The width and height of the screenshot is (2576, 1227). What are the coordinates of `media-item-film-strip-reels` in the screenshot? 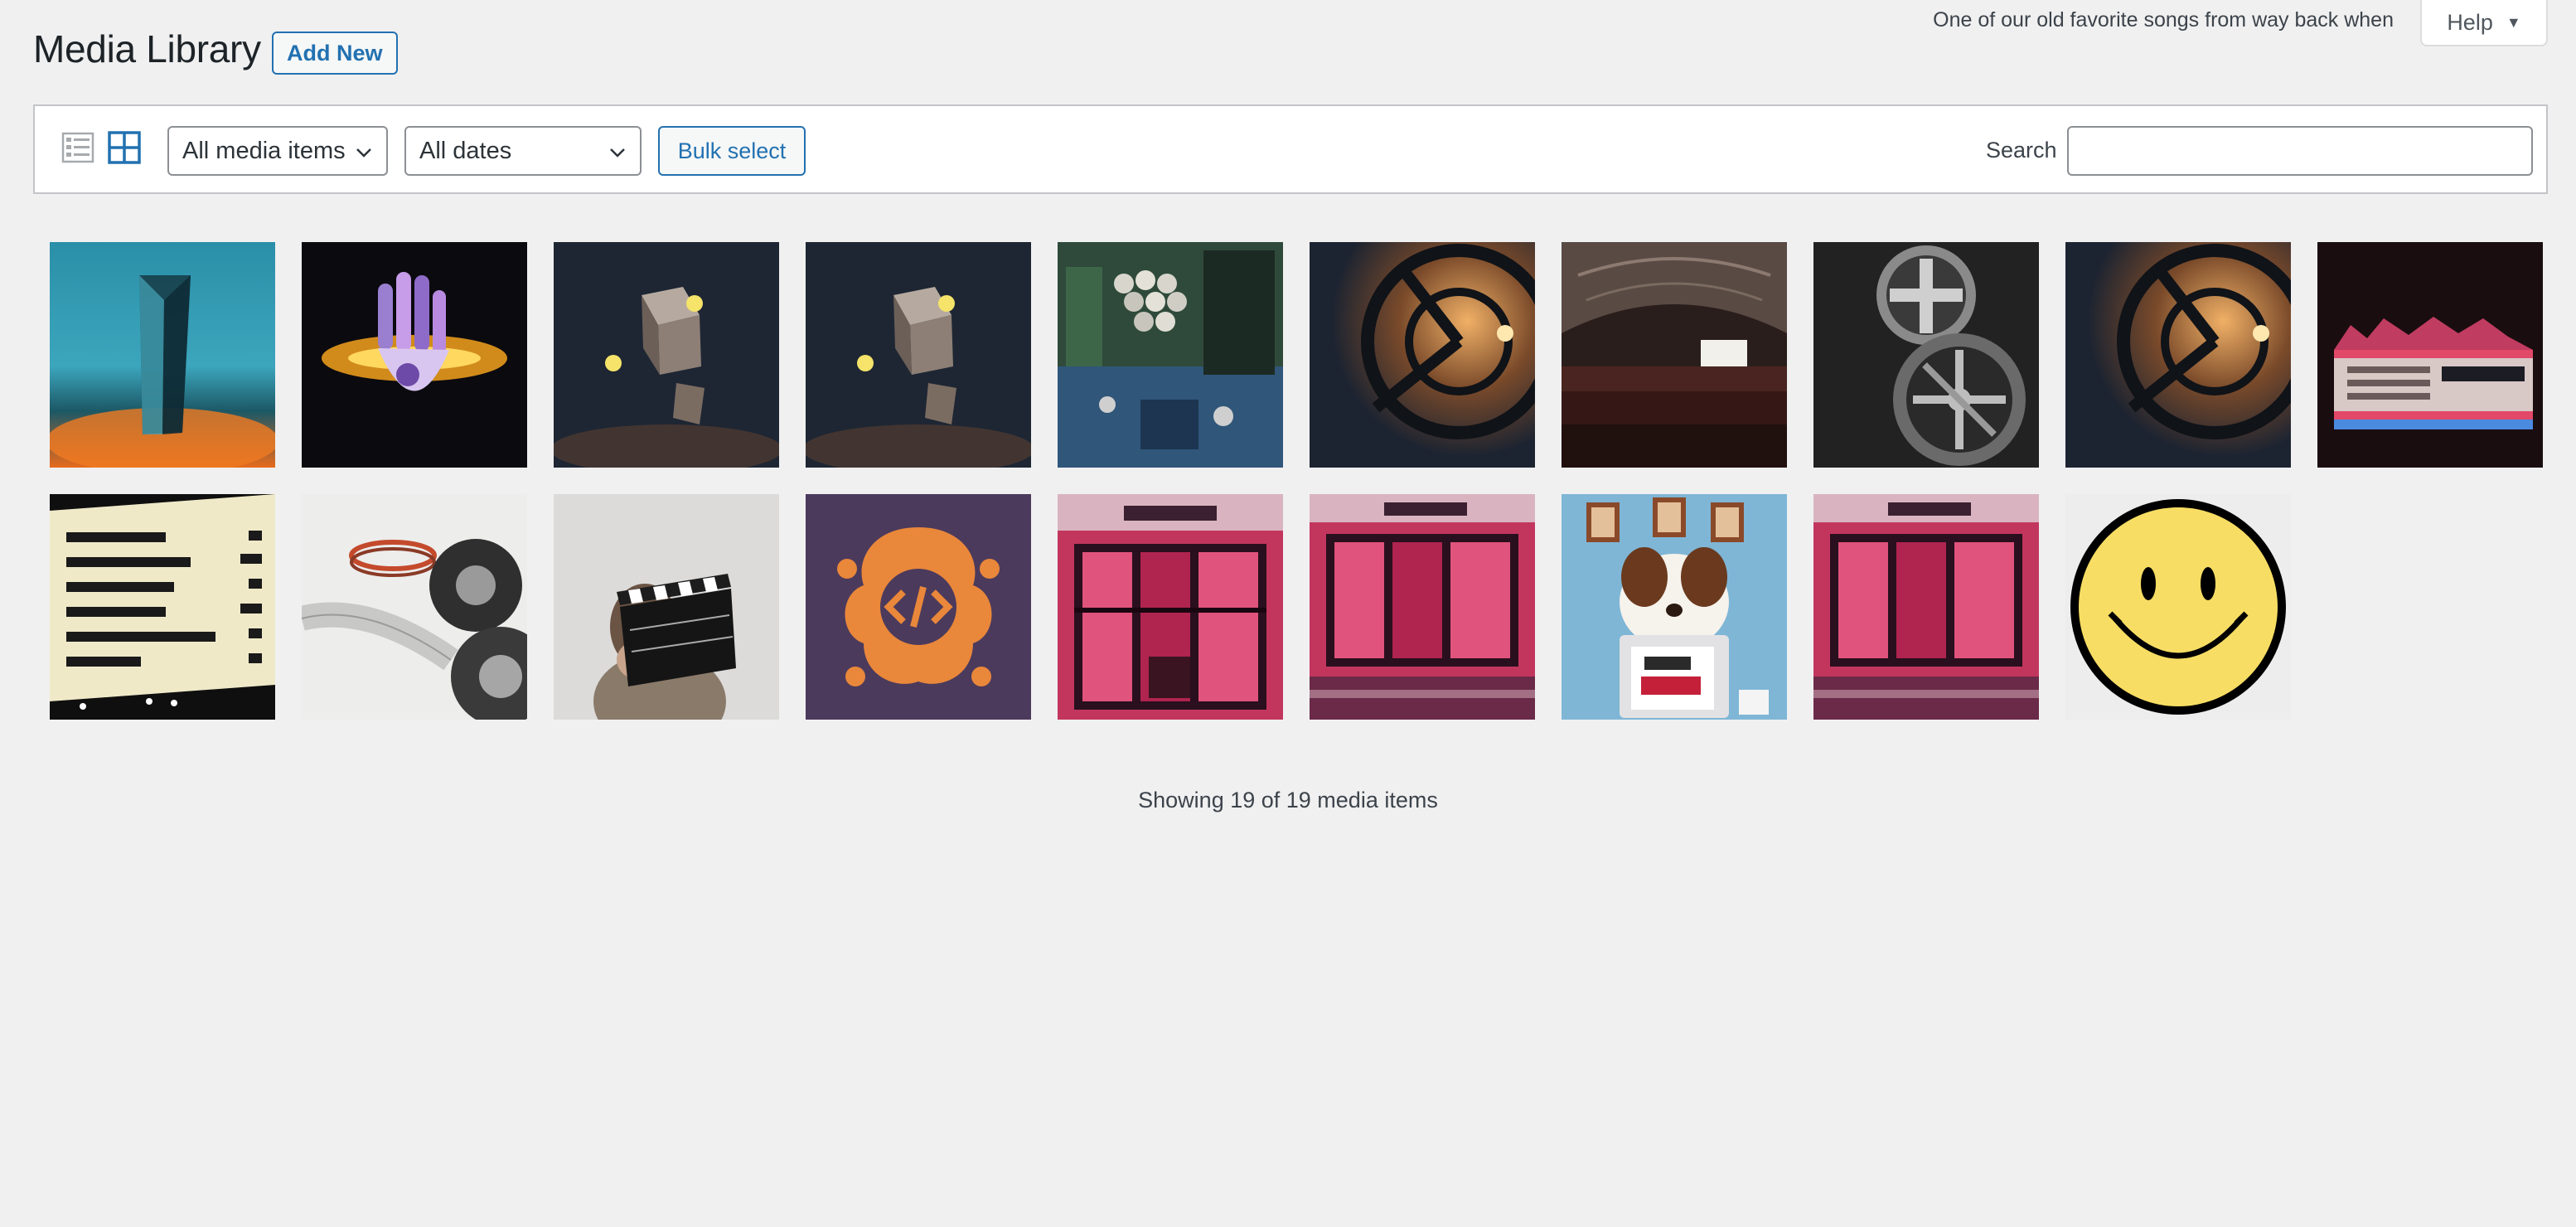 It's located at (414, 607).